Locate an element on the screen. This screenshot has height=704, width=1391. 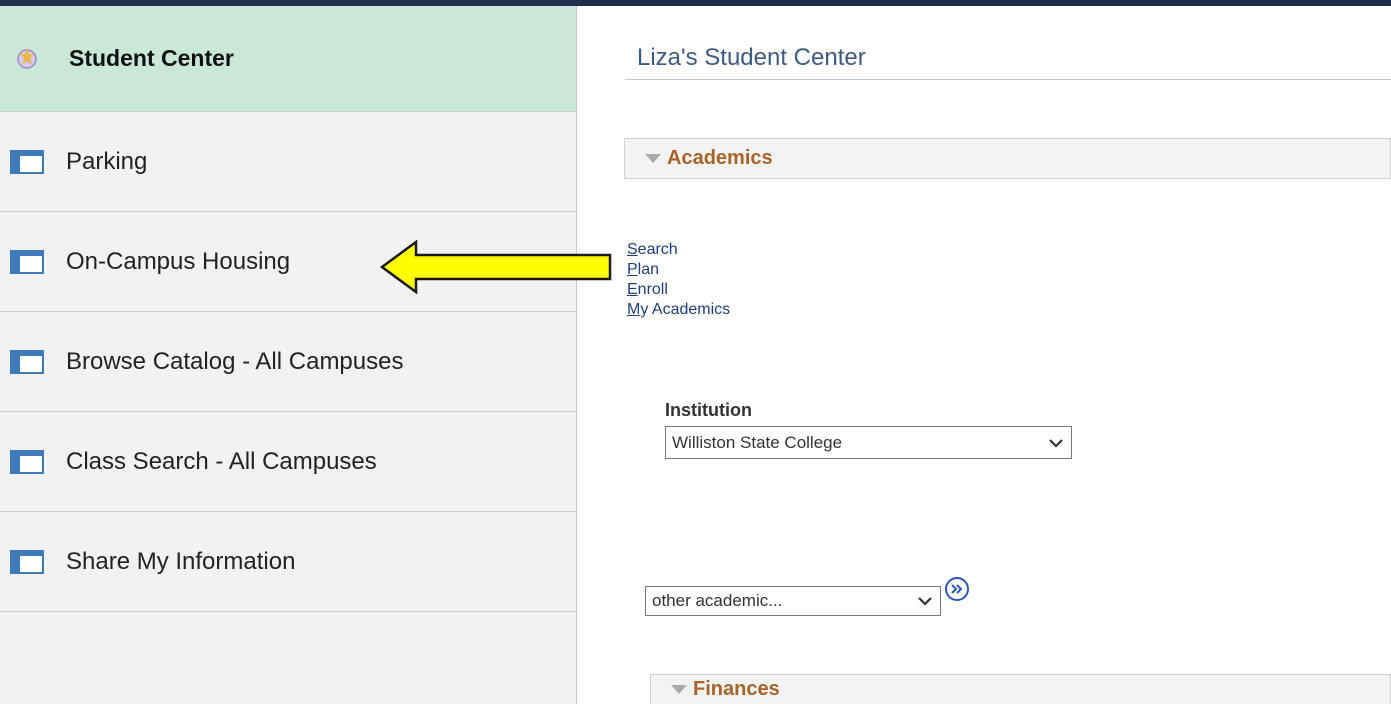
sidebar-item-parking: Parking is located at coordinates (288, 162).